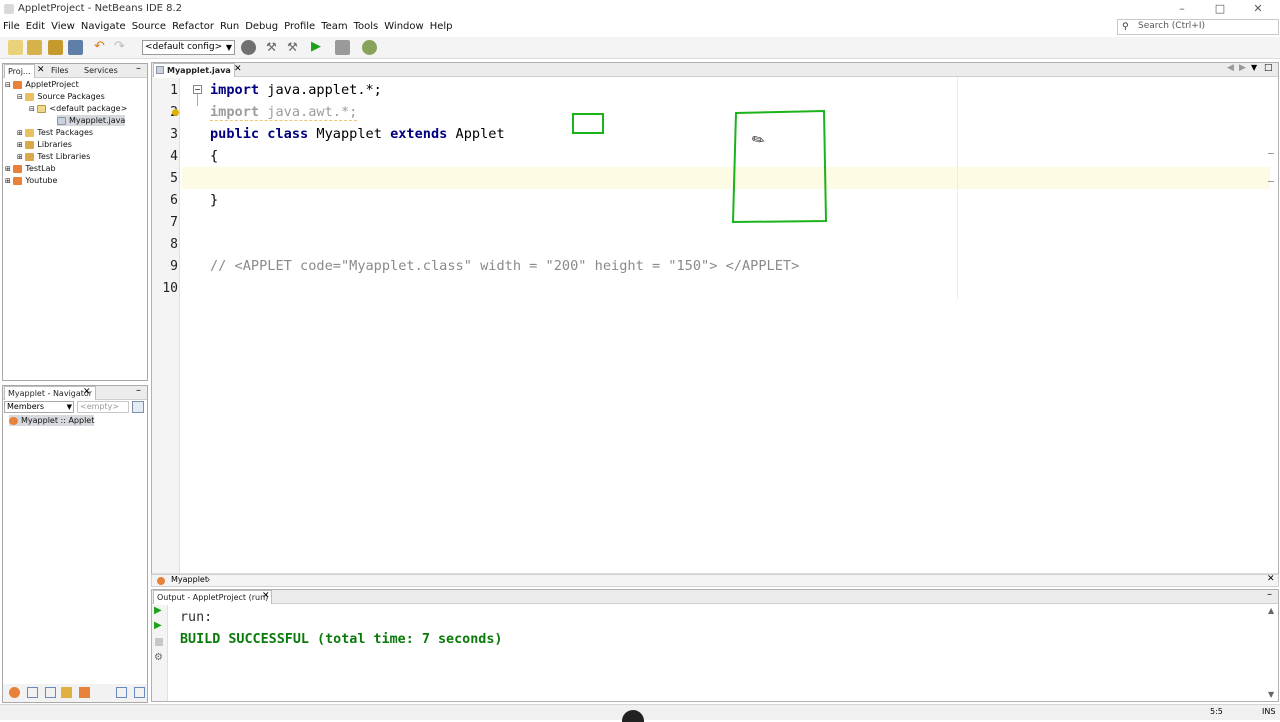 This screenshot has width=1280, height=722. What do you see at coordinates (75, 70) in the screenshot?
I see `projects-tabbar: Proj... ✕ Files Services –` at bounding box center [75, 70].